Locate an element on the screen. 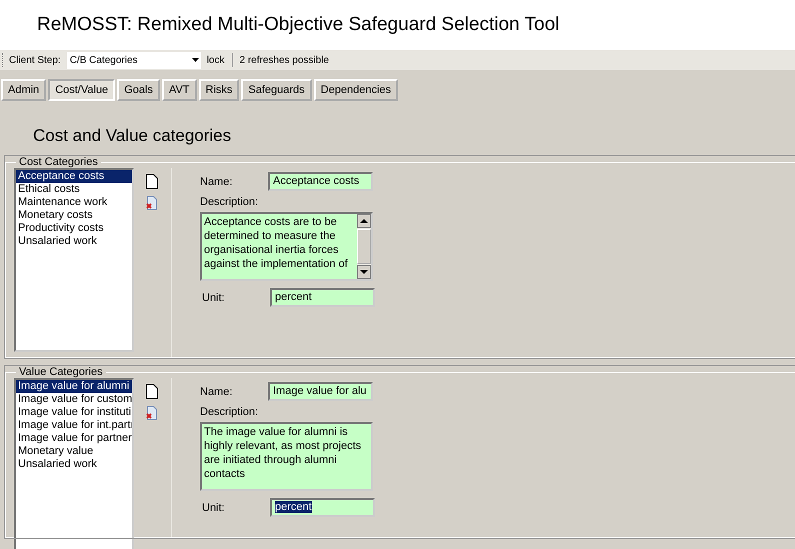 Image resolution: width=795 pixels, height=549 pixels. list-item: Ethical costs is located at coordinates (74, 189).